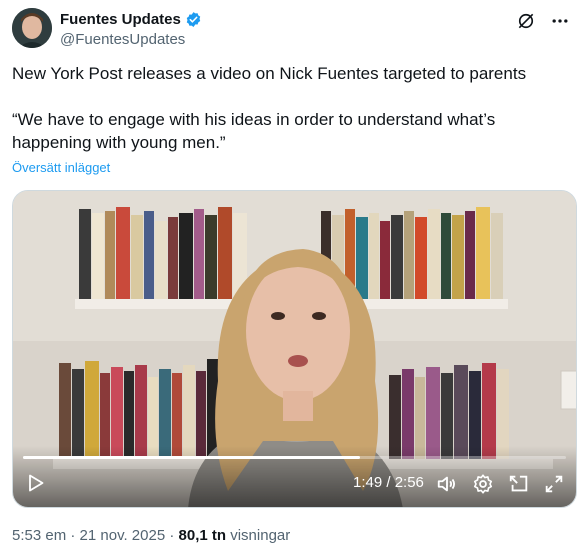 The height and width of the screenshot is (550, 583). I want to click on views-label: visningar, so click(258, 535).